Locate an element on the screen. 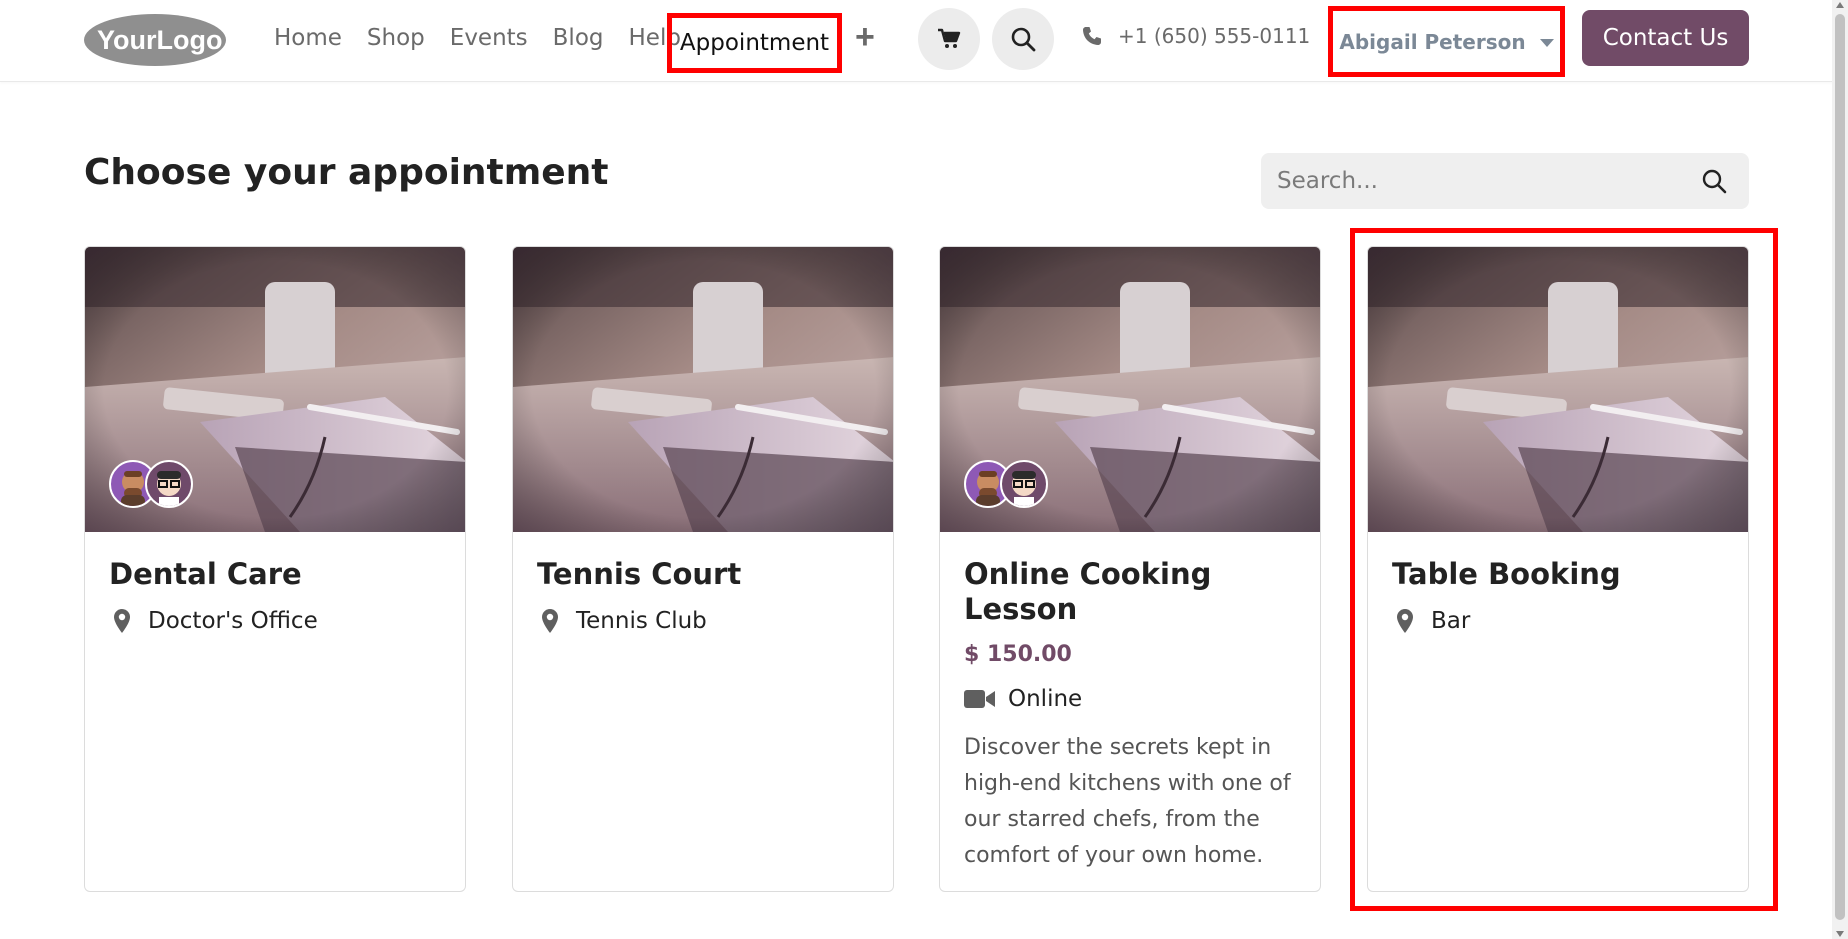 Image resolution: width=1848 pixels, height=939 pixels. card-location: Doctor's Office is located at coordinates (275, 621).